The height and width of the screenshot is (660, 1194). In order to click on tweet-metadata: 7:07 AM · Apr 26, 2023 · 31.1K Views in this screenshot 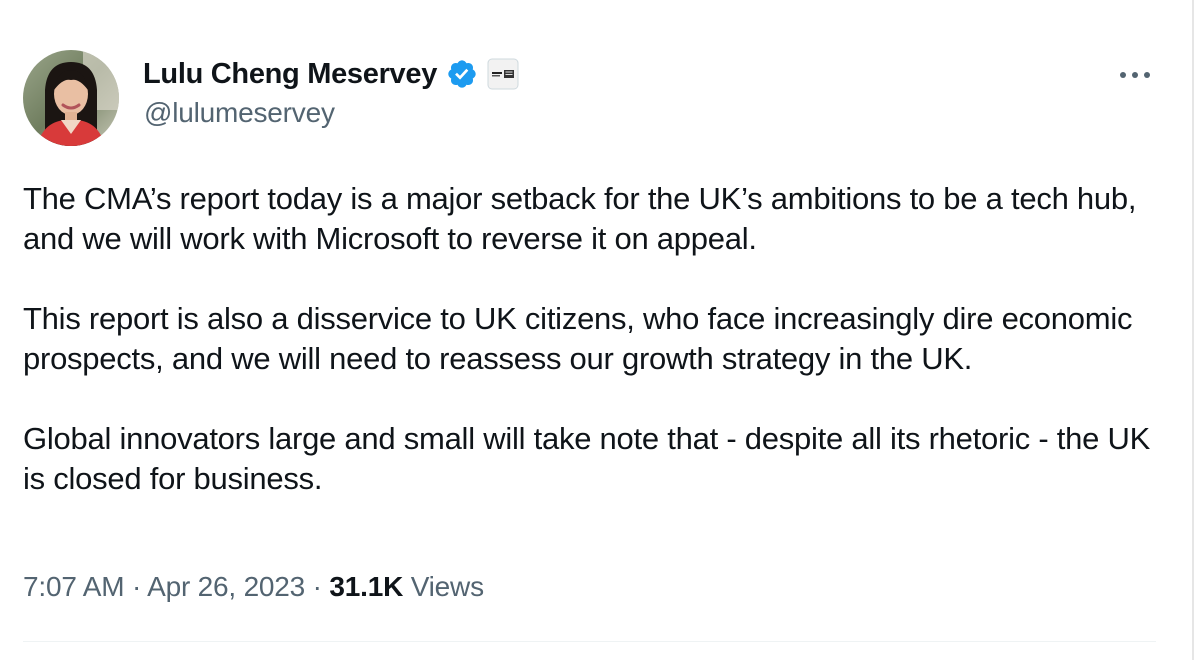, I will do `click(253, 587)`.